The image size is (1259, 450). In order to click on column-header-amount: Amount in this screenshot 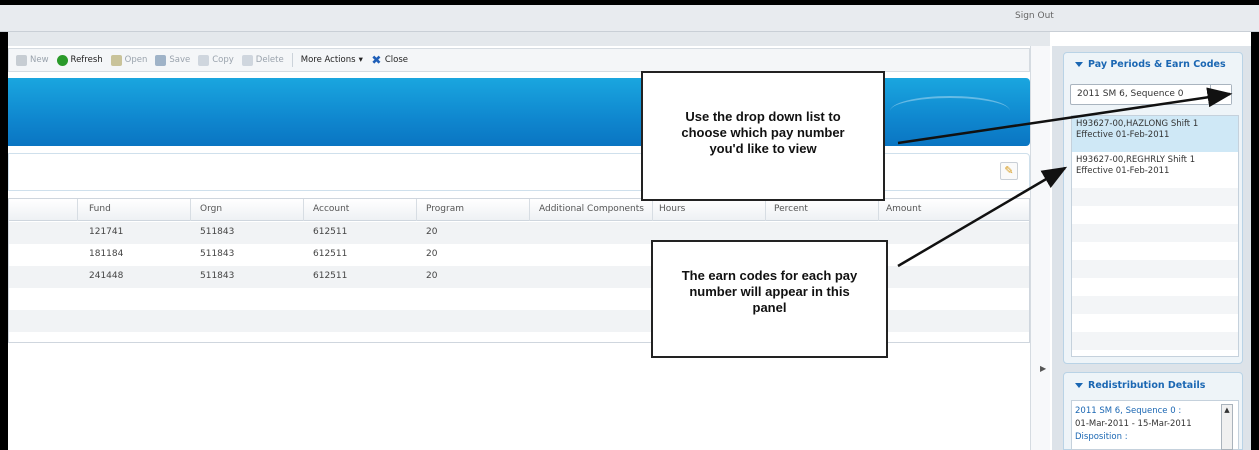, I will do `click(903, 209)`.